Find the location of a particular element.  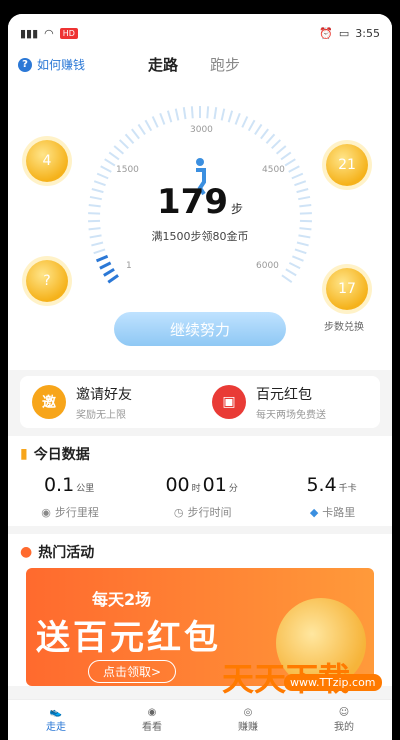

nav-watch-label: 看看 is located at coordinates (152, 727).